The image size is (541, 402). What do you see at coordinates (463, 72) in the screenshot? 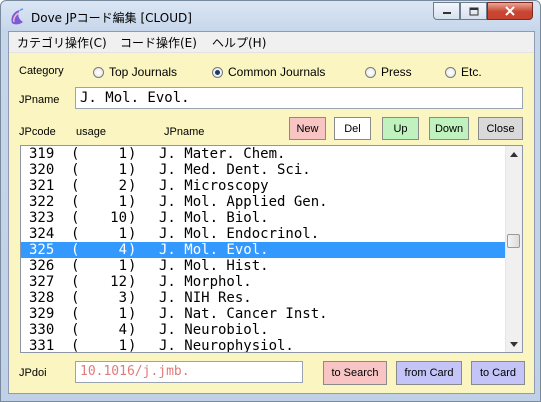
I see `radio-etc: Etc.` at bounding box center [463, 72].